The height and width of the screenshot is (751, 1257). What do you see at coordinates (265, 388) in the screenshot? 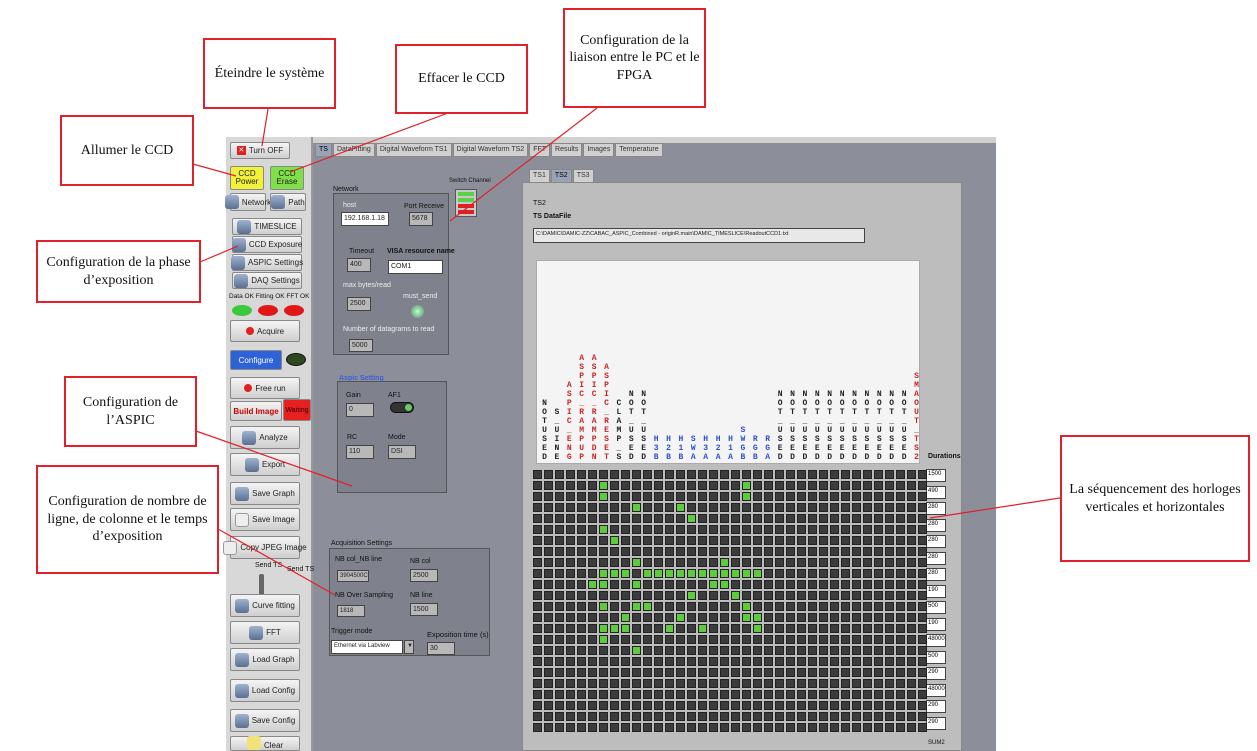
I see `free-run-button: Free run` at bounding box center [265, 388].